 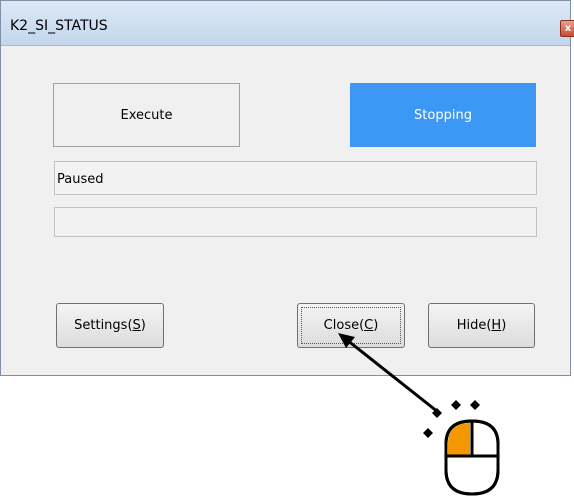 What do you see at coordinates (388, 373) in the screenshot?
I see `pointer-arrow` at bounding box center [388, 373].